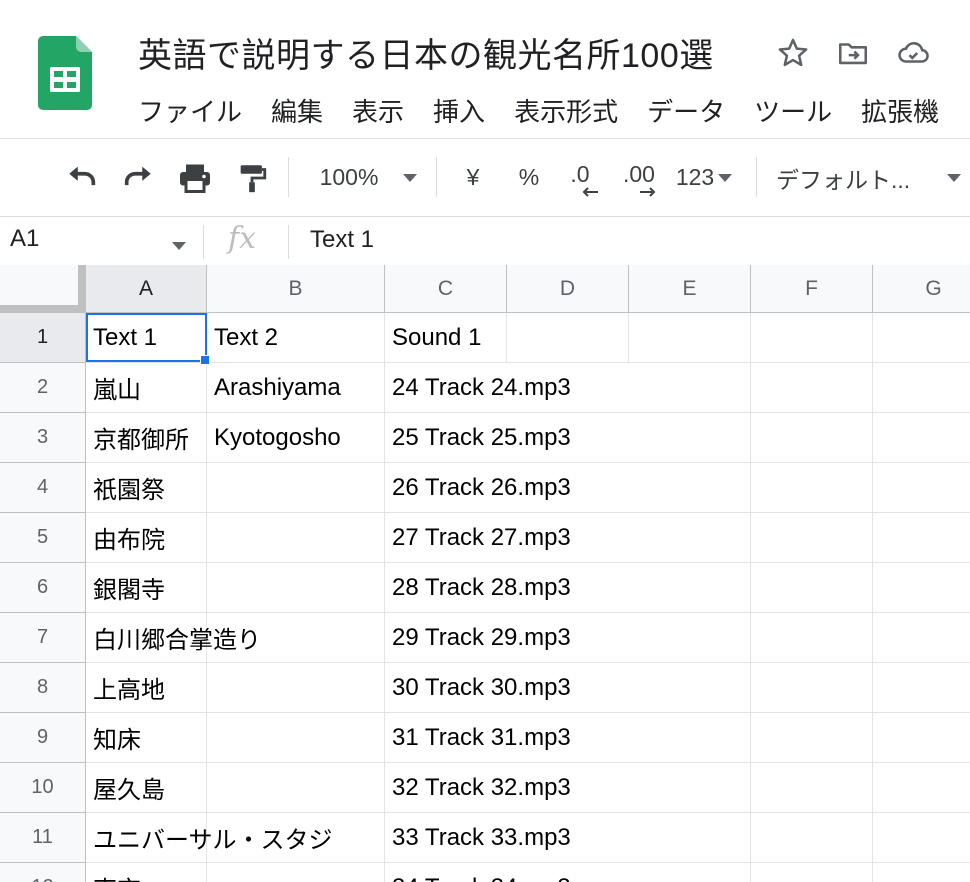 This screenshot has width=970, height=882. What do you see at coordinates (507, 837) in the screenshot?
I see `cell-c11: 33 Track 33.mp3` at bounding box center [507, 837].